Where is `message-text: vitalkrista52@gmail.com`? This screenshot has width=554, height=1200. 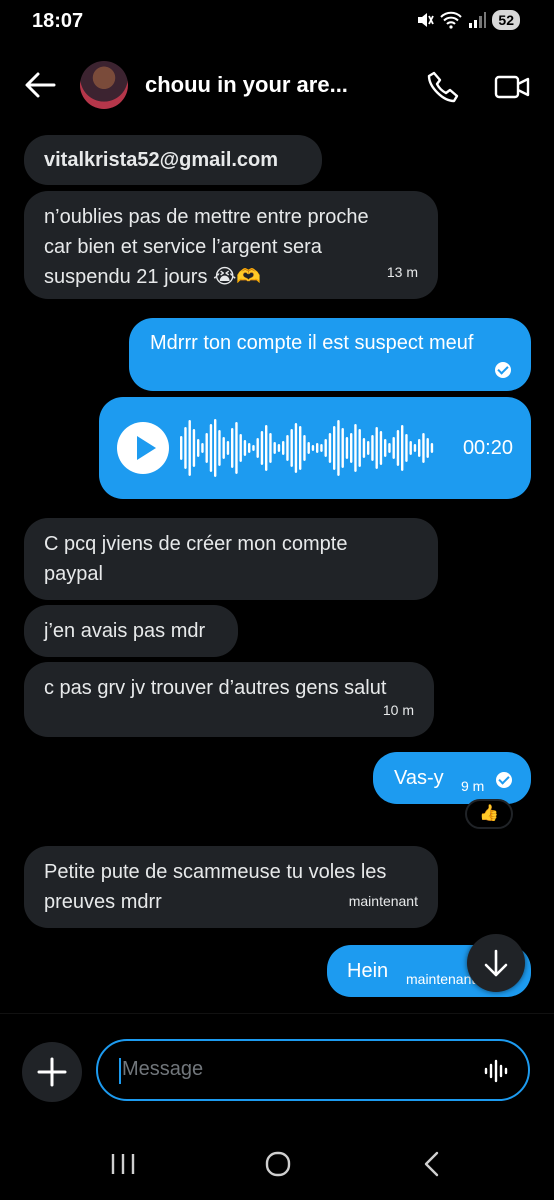 message-text: vitalkrista52@gmail.com is located at coordinates (161, 160).